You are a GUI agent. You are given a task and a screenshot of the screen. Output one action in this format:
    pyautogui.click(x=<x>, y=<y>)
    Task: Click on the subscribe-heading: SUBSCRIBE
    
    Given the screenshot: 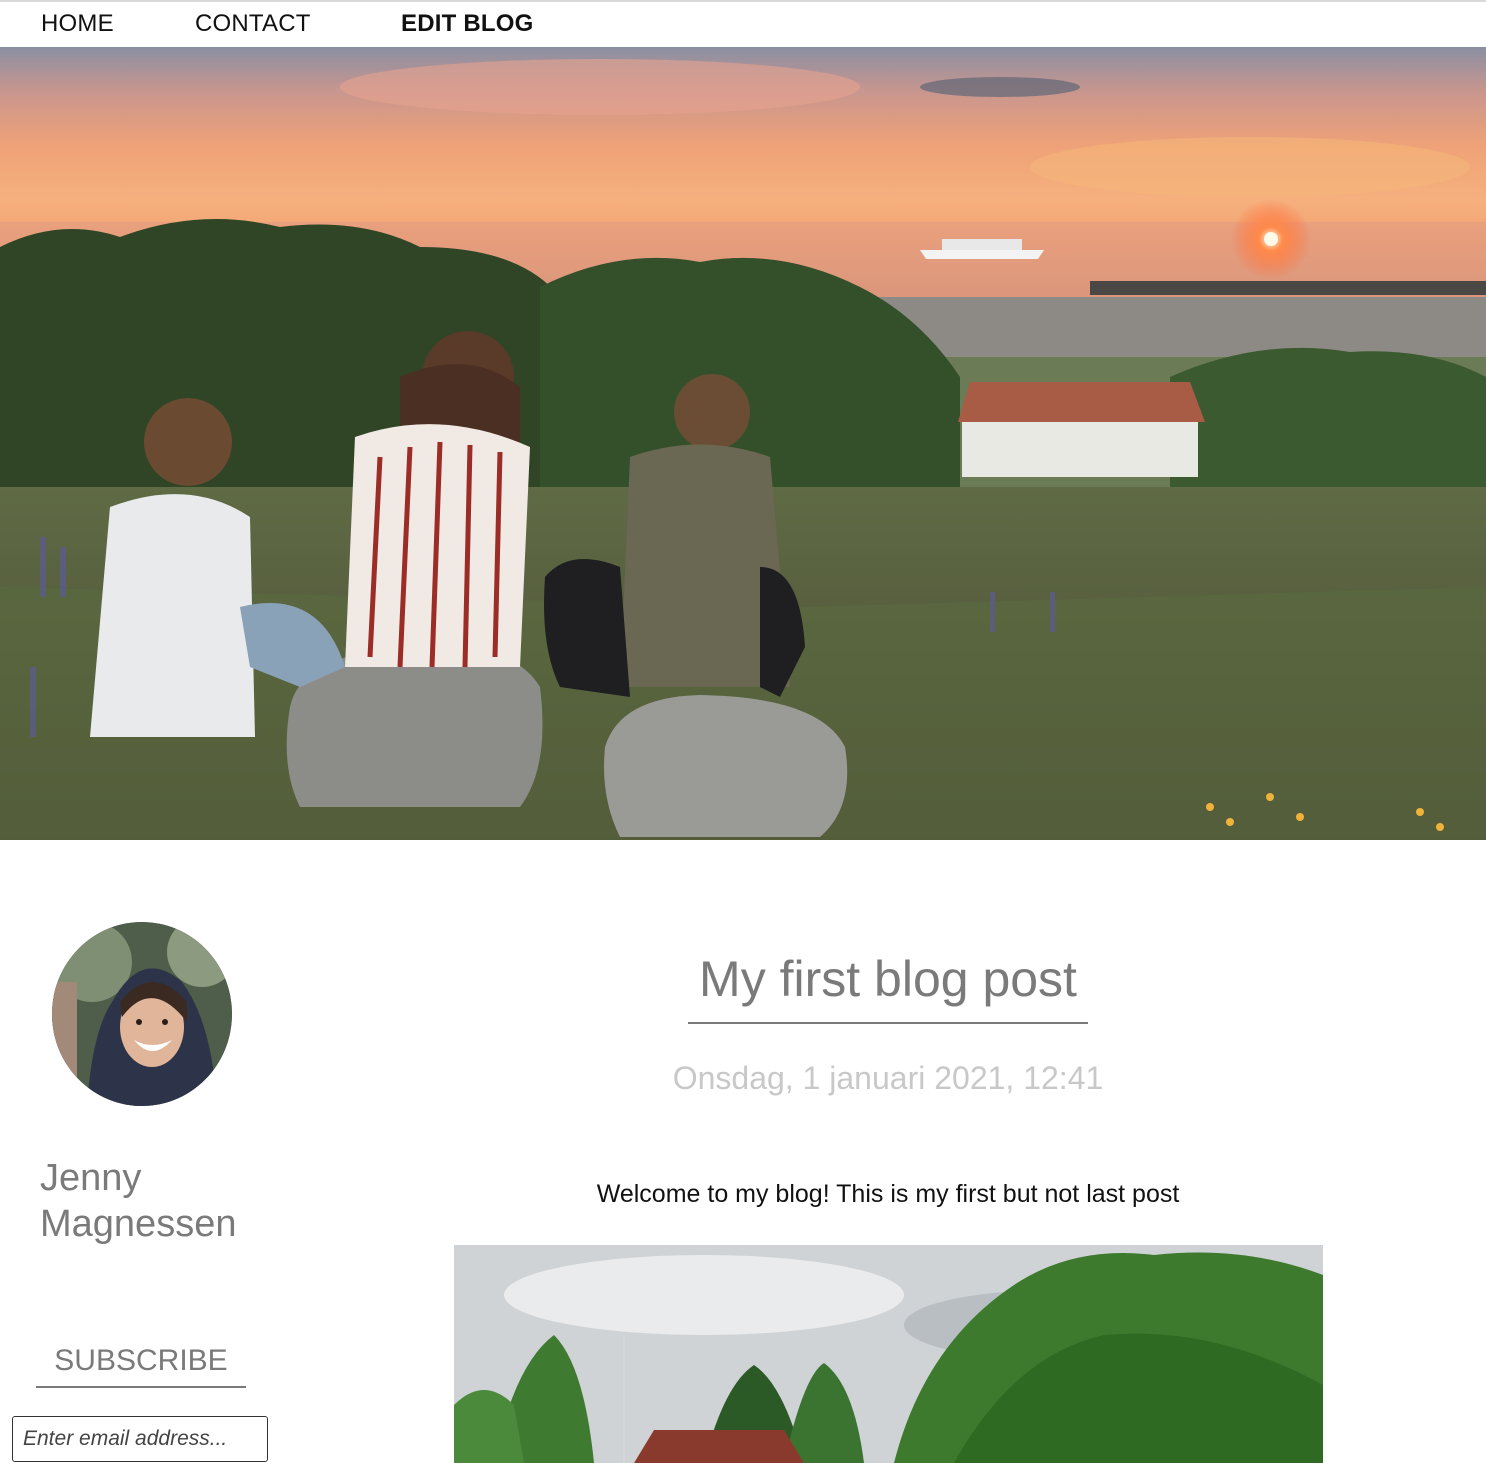 What is the action you would take?
    pyautogui.click(x=141, y=1366)
    